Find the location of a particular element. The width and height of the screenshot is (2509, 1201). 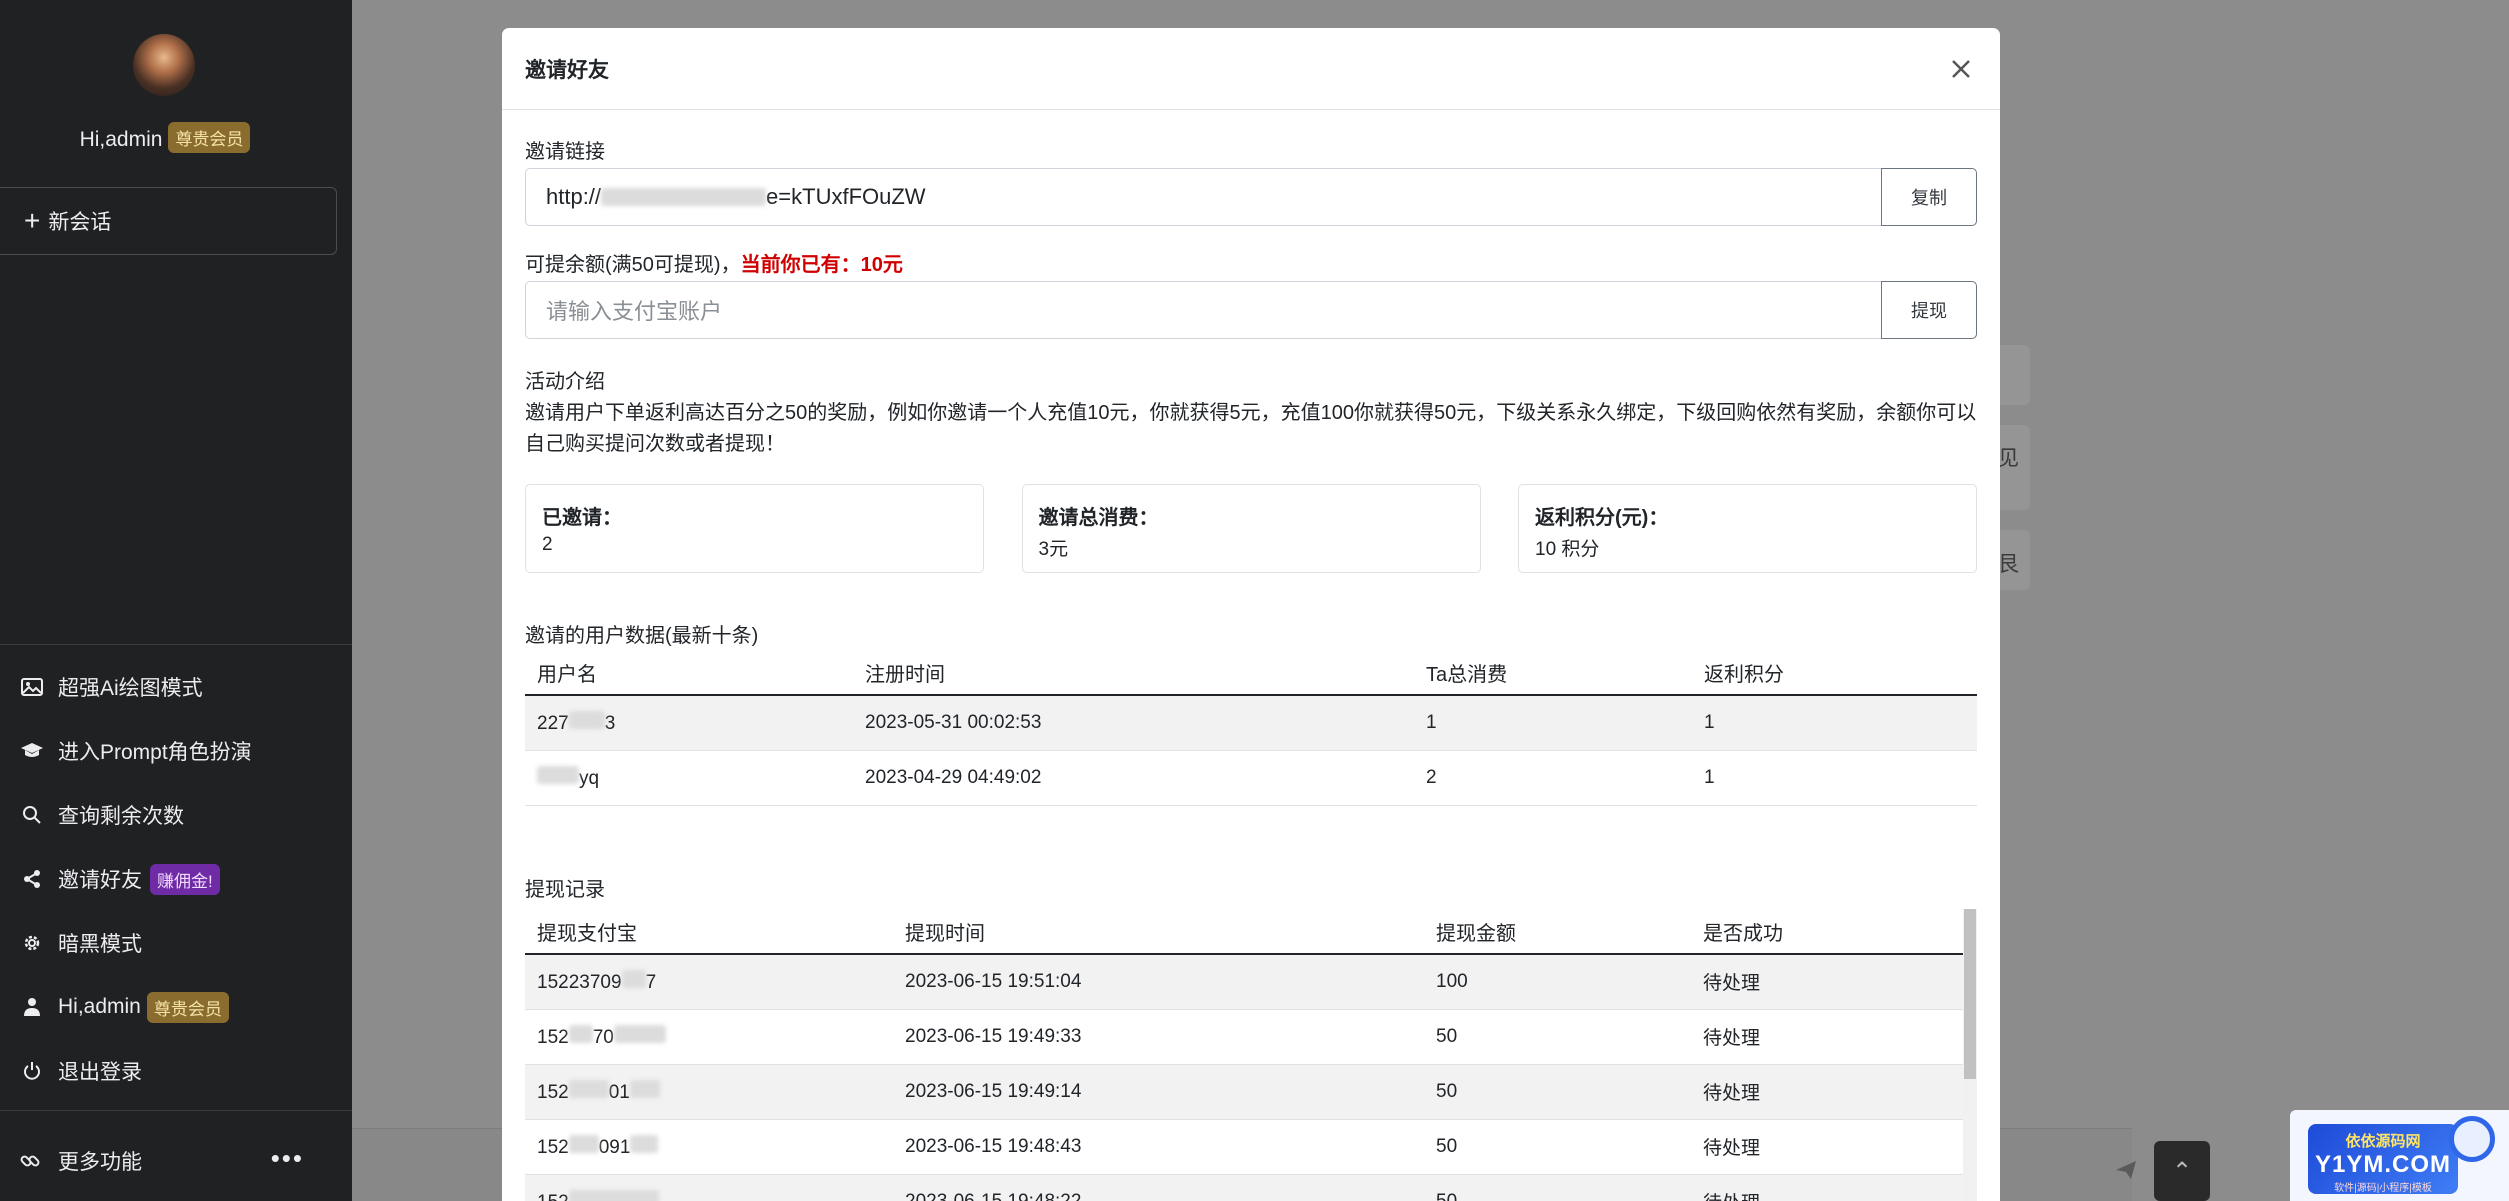

invite-link-suffix: e=kTUxfFOuZW is located at coordinates (846, 196).